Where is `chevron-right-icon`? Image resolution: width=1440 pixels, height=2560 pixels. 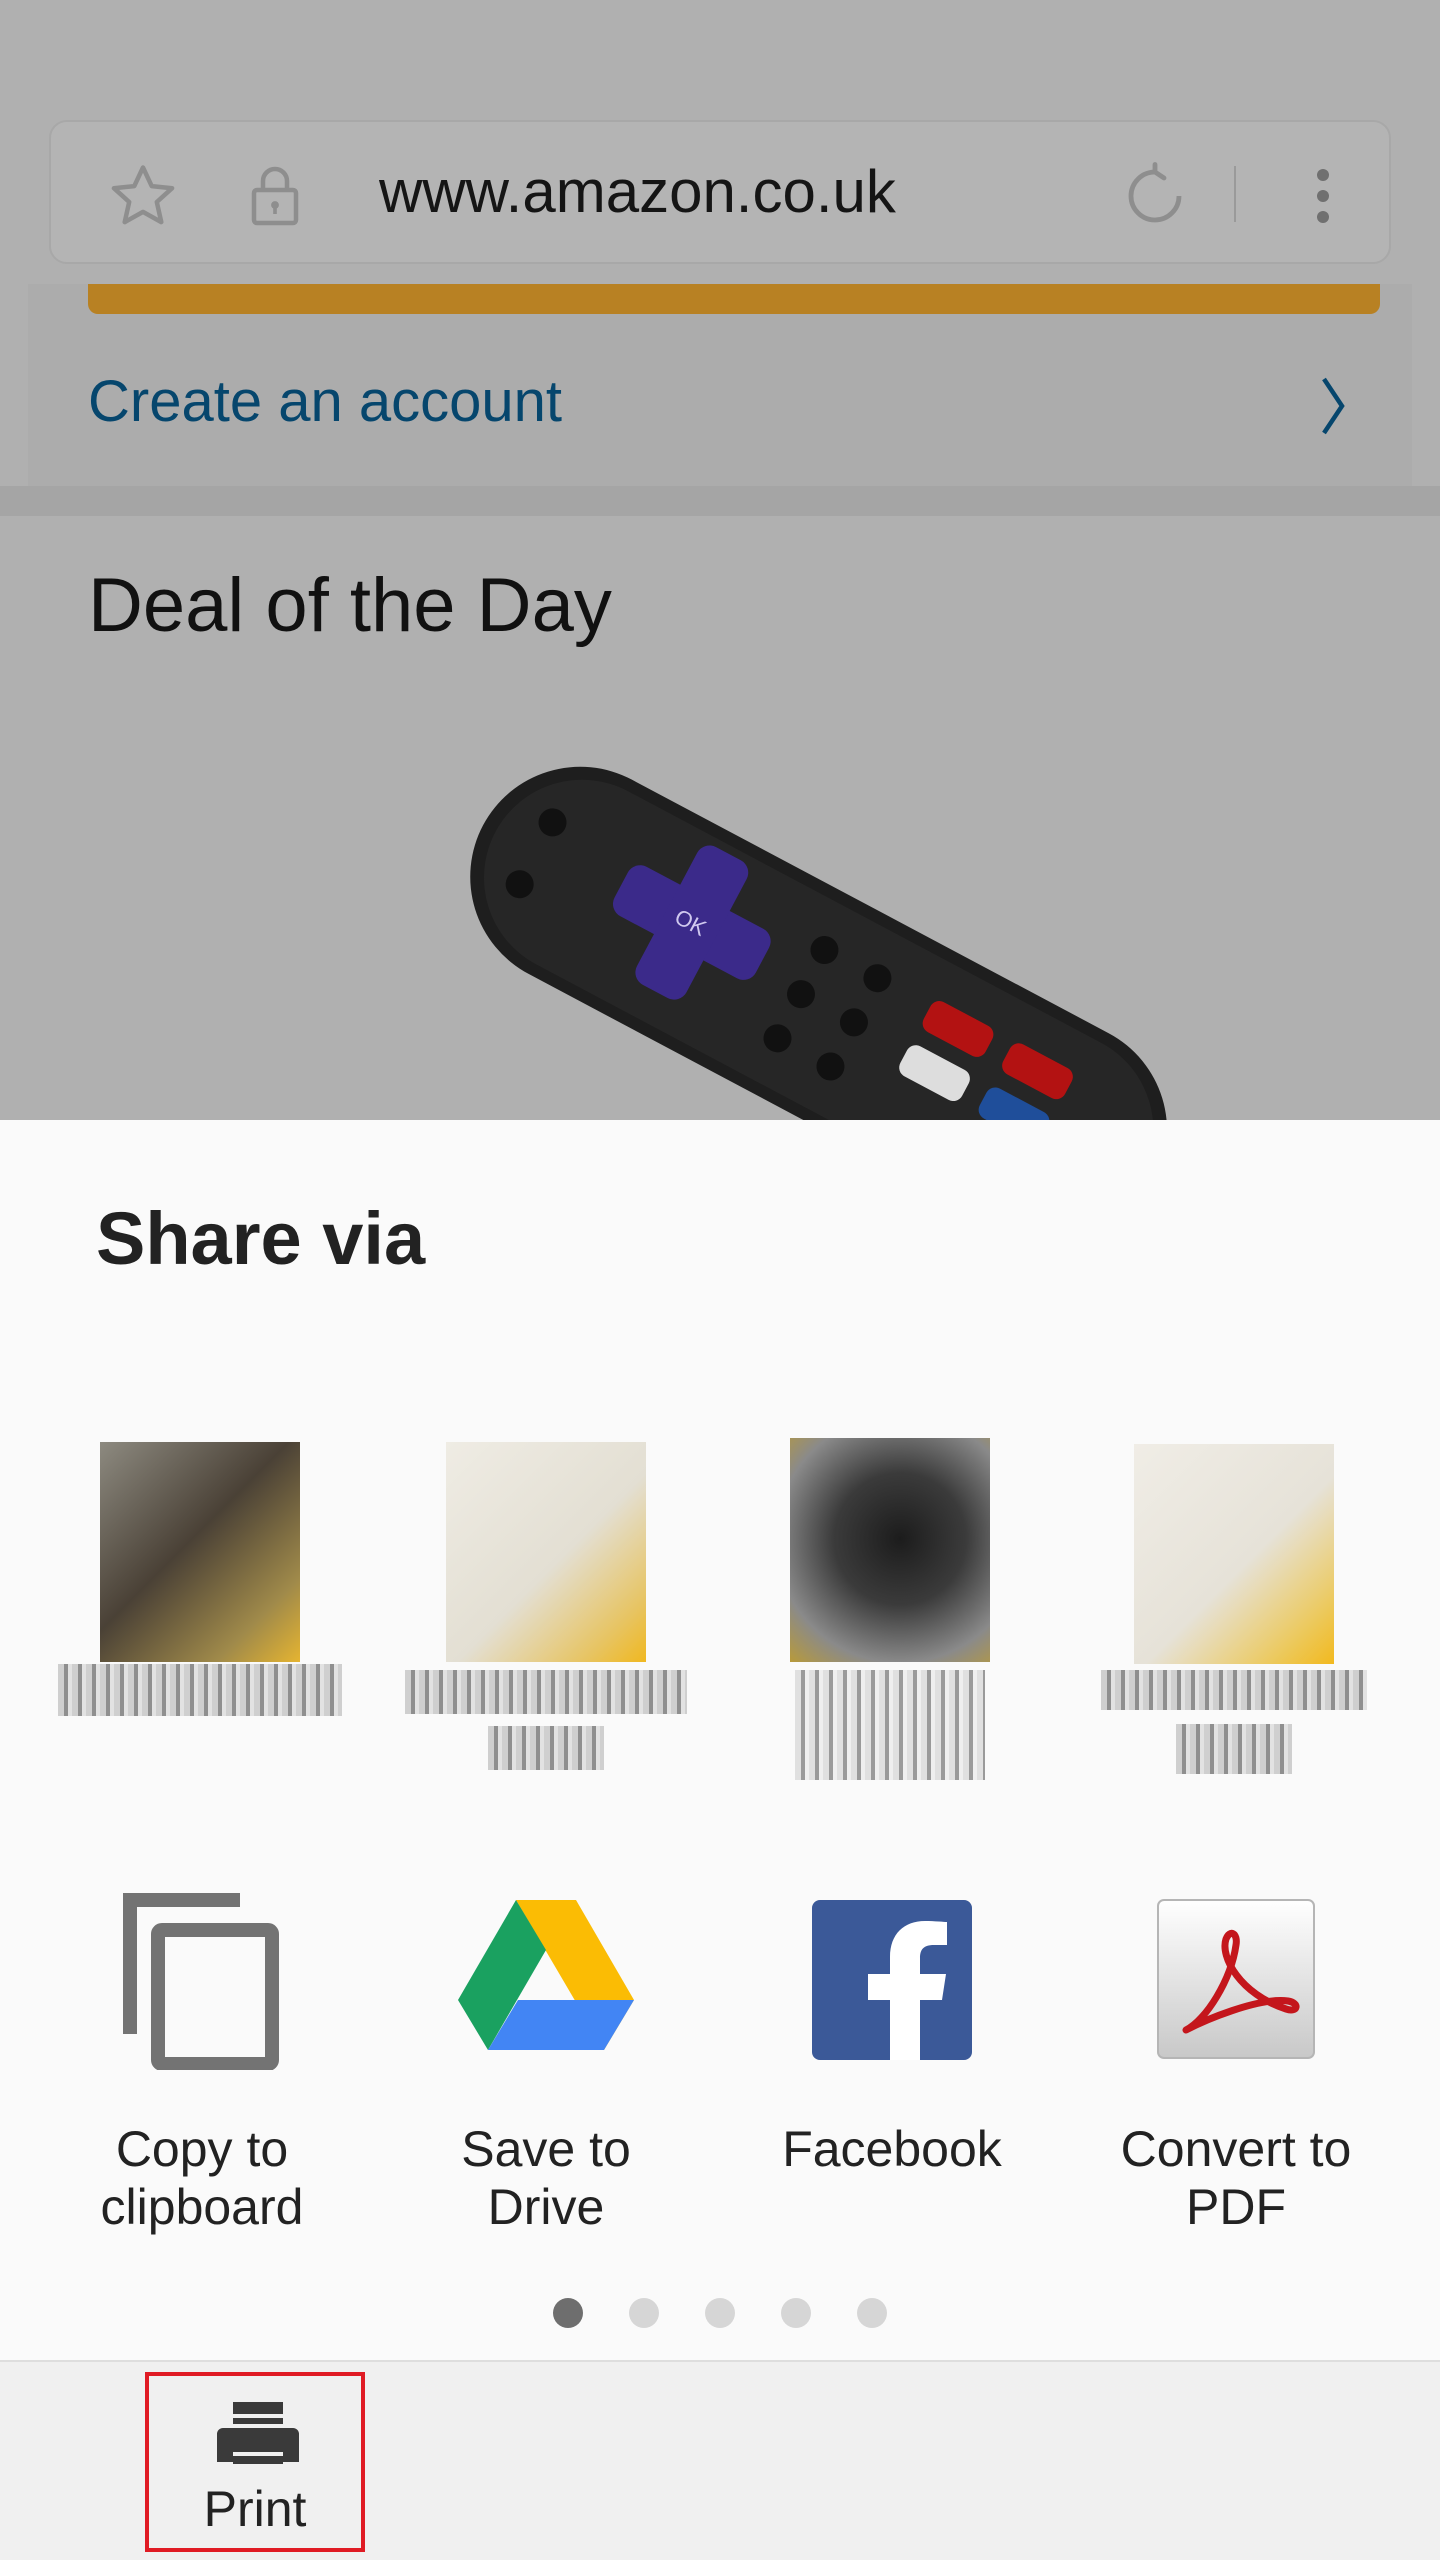
chevron-right-icon is located at coordinates (1333, 406).